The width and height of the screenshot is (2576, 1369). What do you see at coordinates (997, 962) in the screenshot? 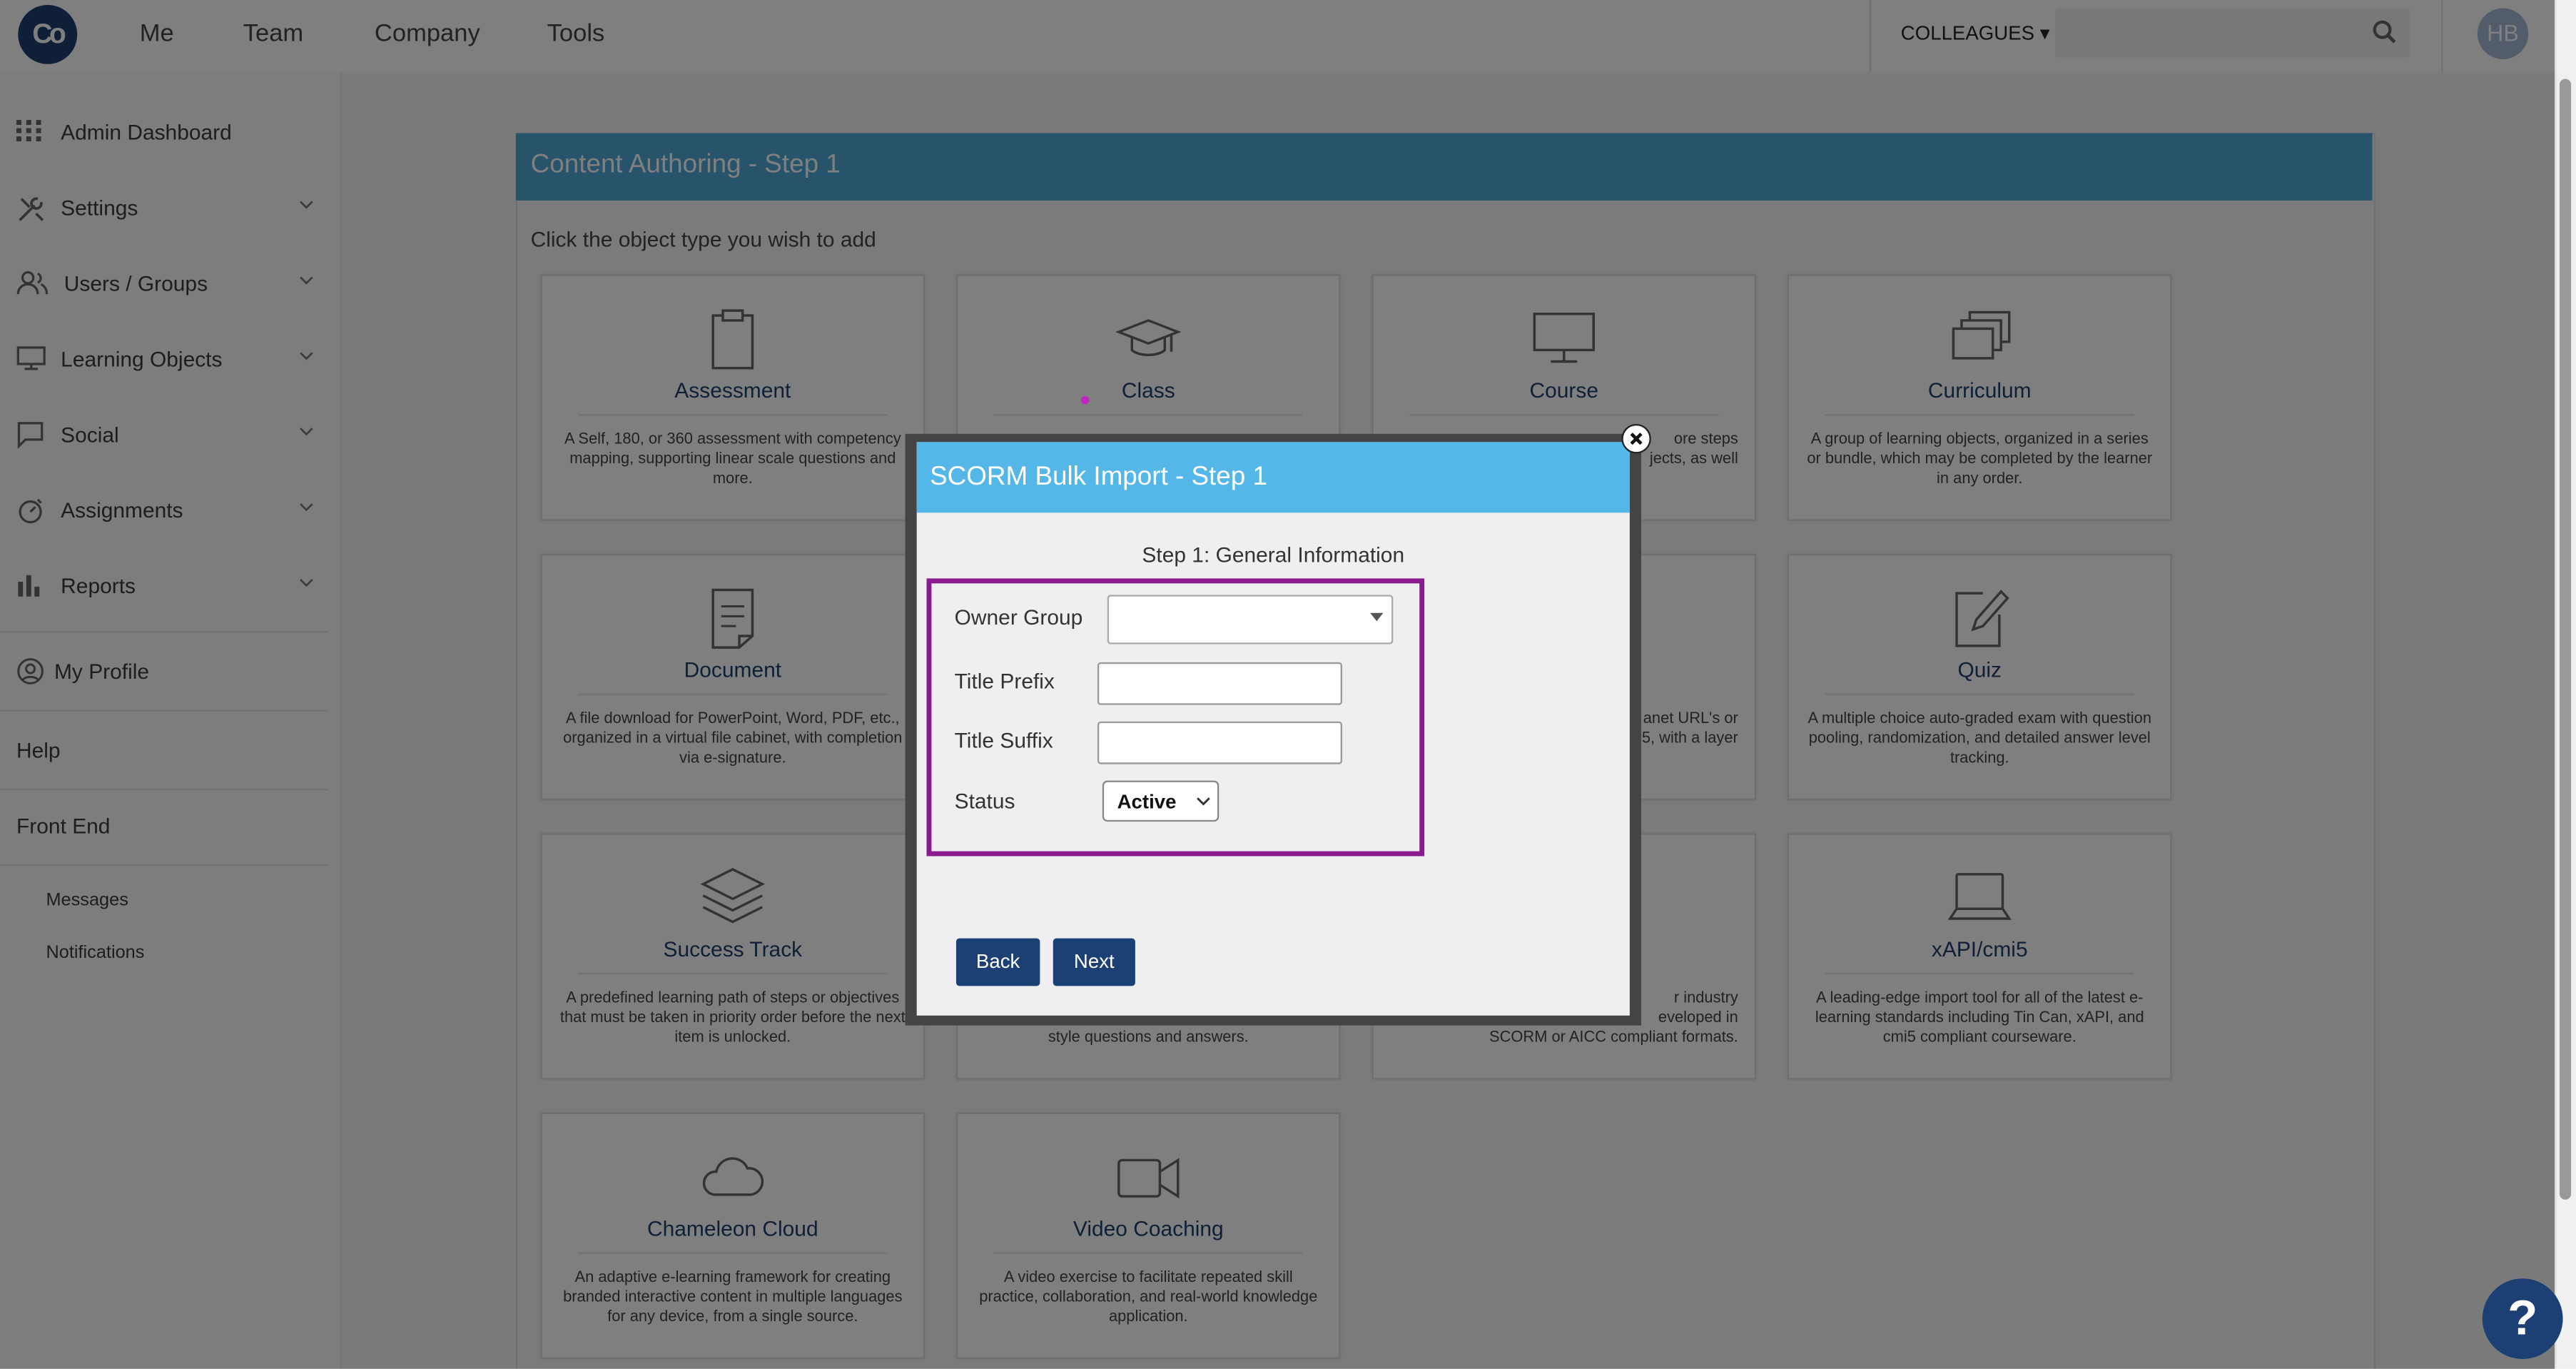
I see `back-button: Back` at bounding box center [997, 962].